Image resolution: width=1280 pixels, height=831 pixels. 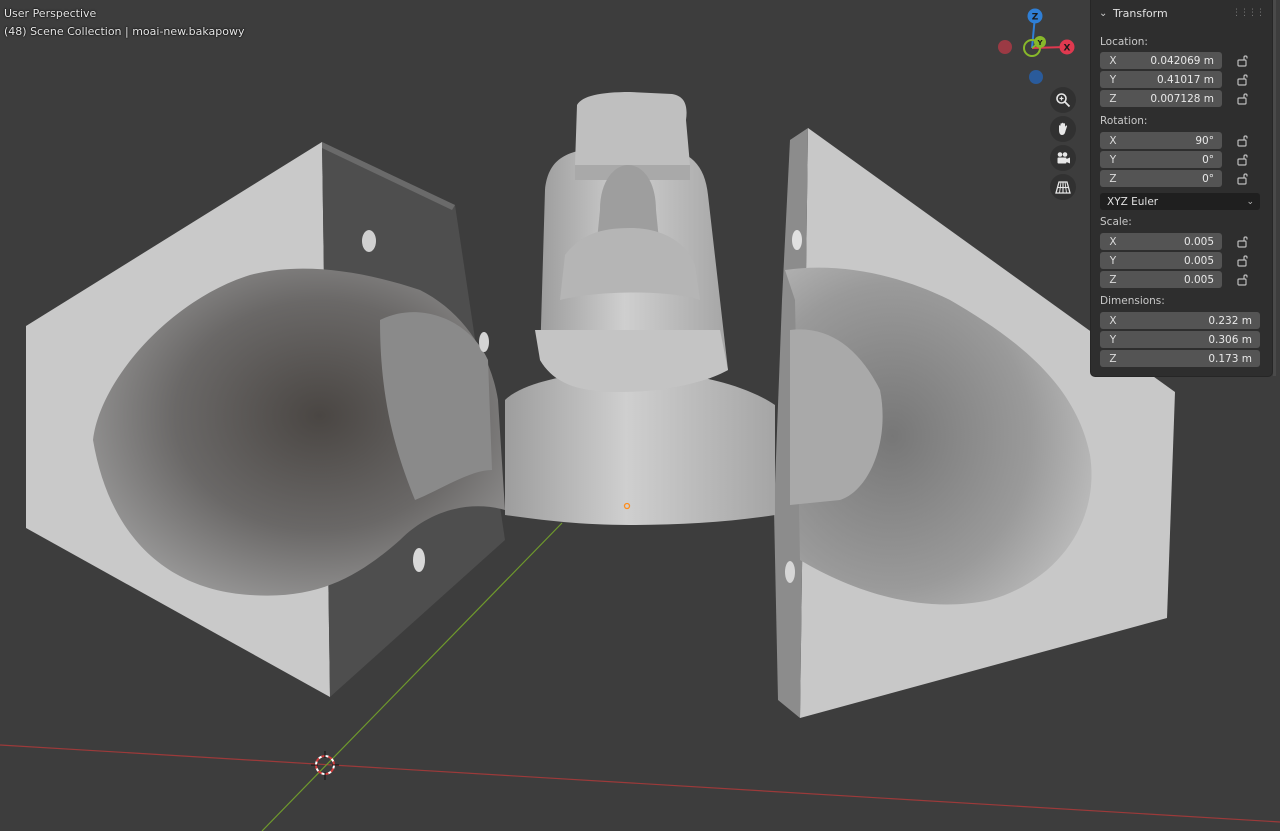 I want to click on field-value: 0.232 m, so click(x=1230, y=320).